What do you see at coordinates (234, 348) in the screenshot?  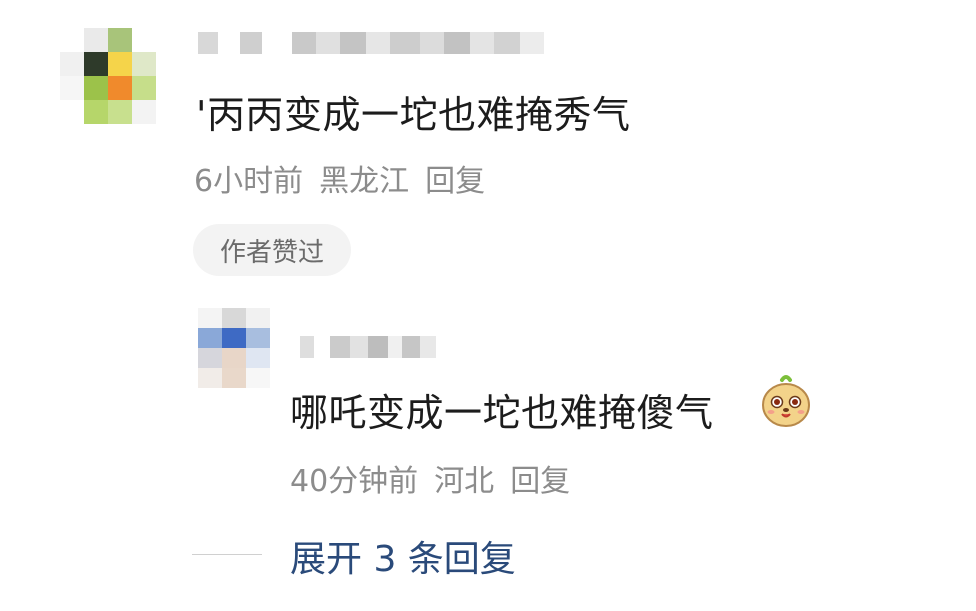 I see `reply-avatar` at bounding box center [234, 348].